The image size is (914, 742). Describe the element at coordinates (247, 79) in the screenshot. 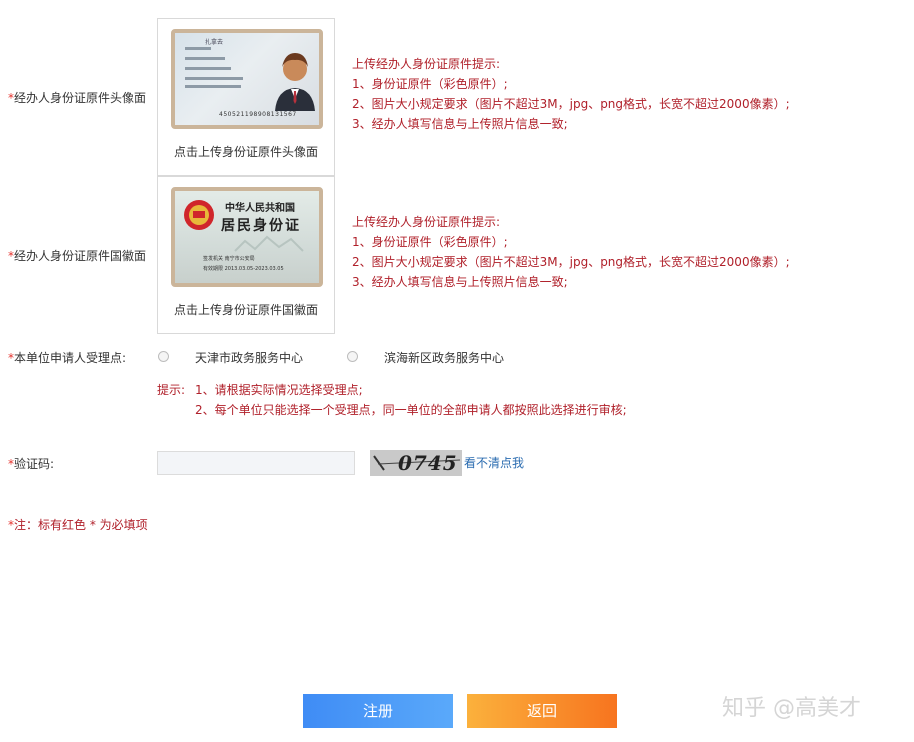

I see `id-card-front-image: 扎拿去 450521198908131567` at that location.